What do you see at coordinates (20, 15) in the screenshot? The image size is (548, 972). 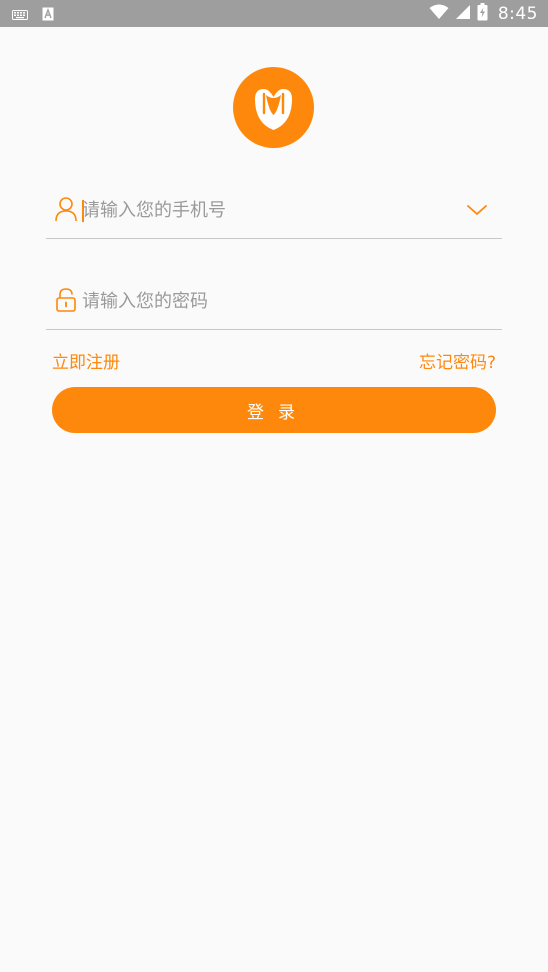 I see `keyboard-icon` at bounding box center [20, 15].